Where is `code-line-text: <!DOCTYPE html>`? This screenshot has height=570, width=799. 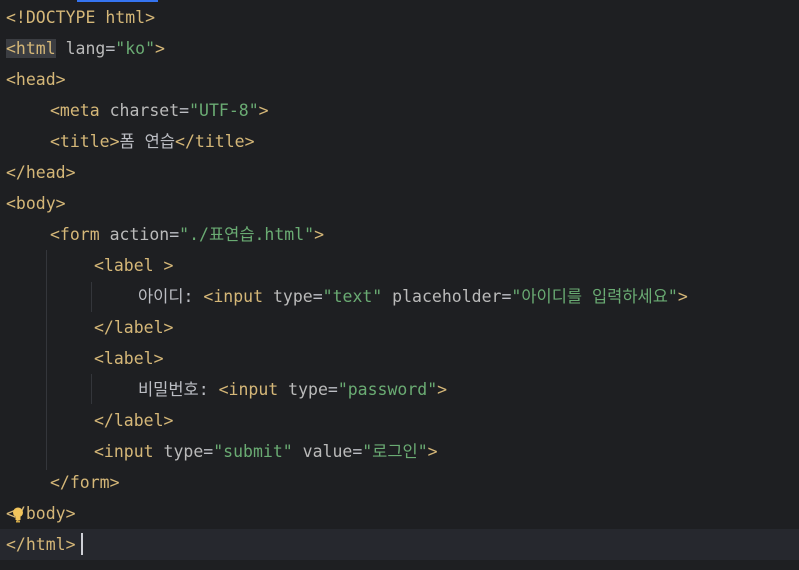 code-line-text: <!DOCTYPE html> is located at coordinates (80, 17).